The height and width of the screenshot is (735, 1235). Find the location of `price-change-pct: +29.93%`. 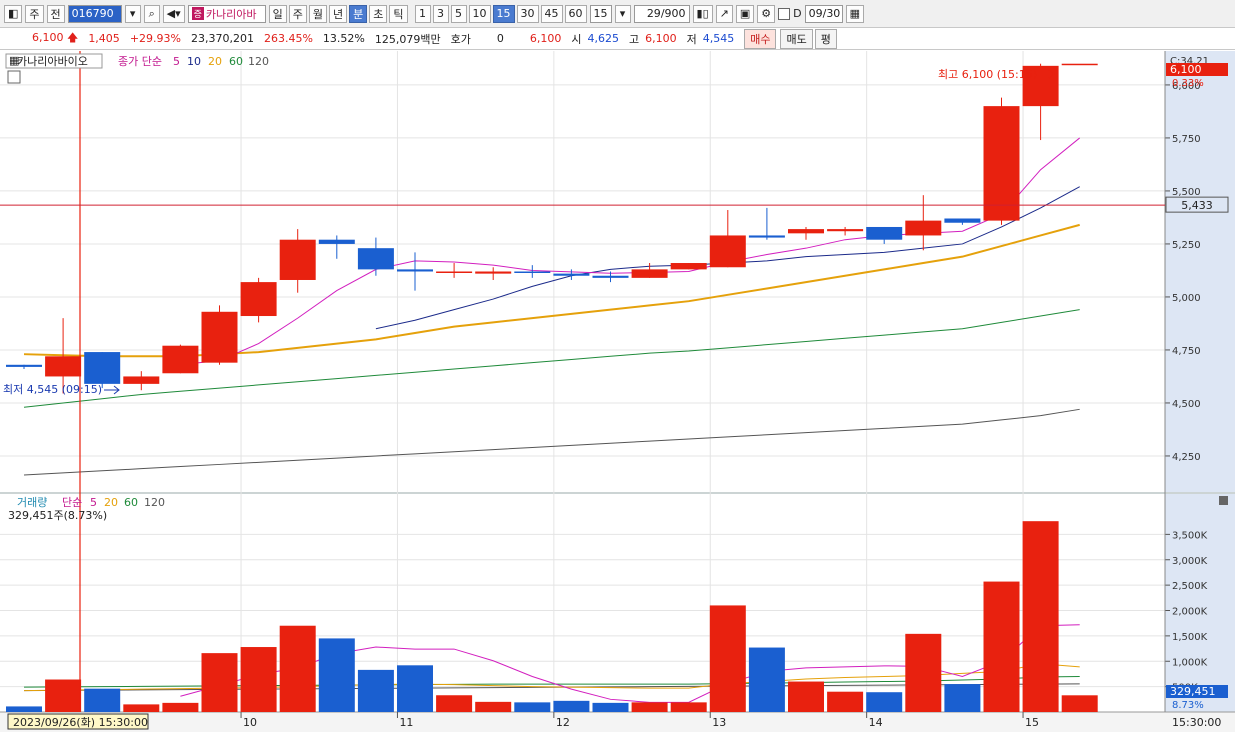

price-change-pct: +29.93% is located at coordinates (155, 38).